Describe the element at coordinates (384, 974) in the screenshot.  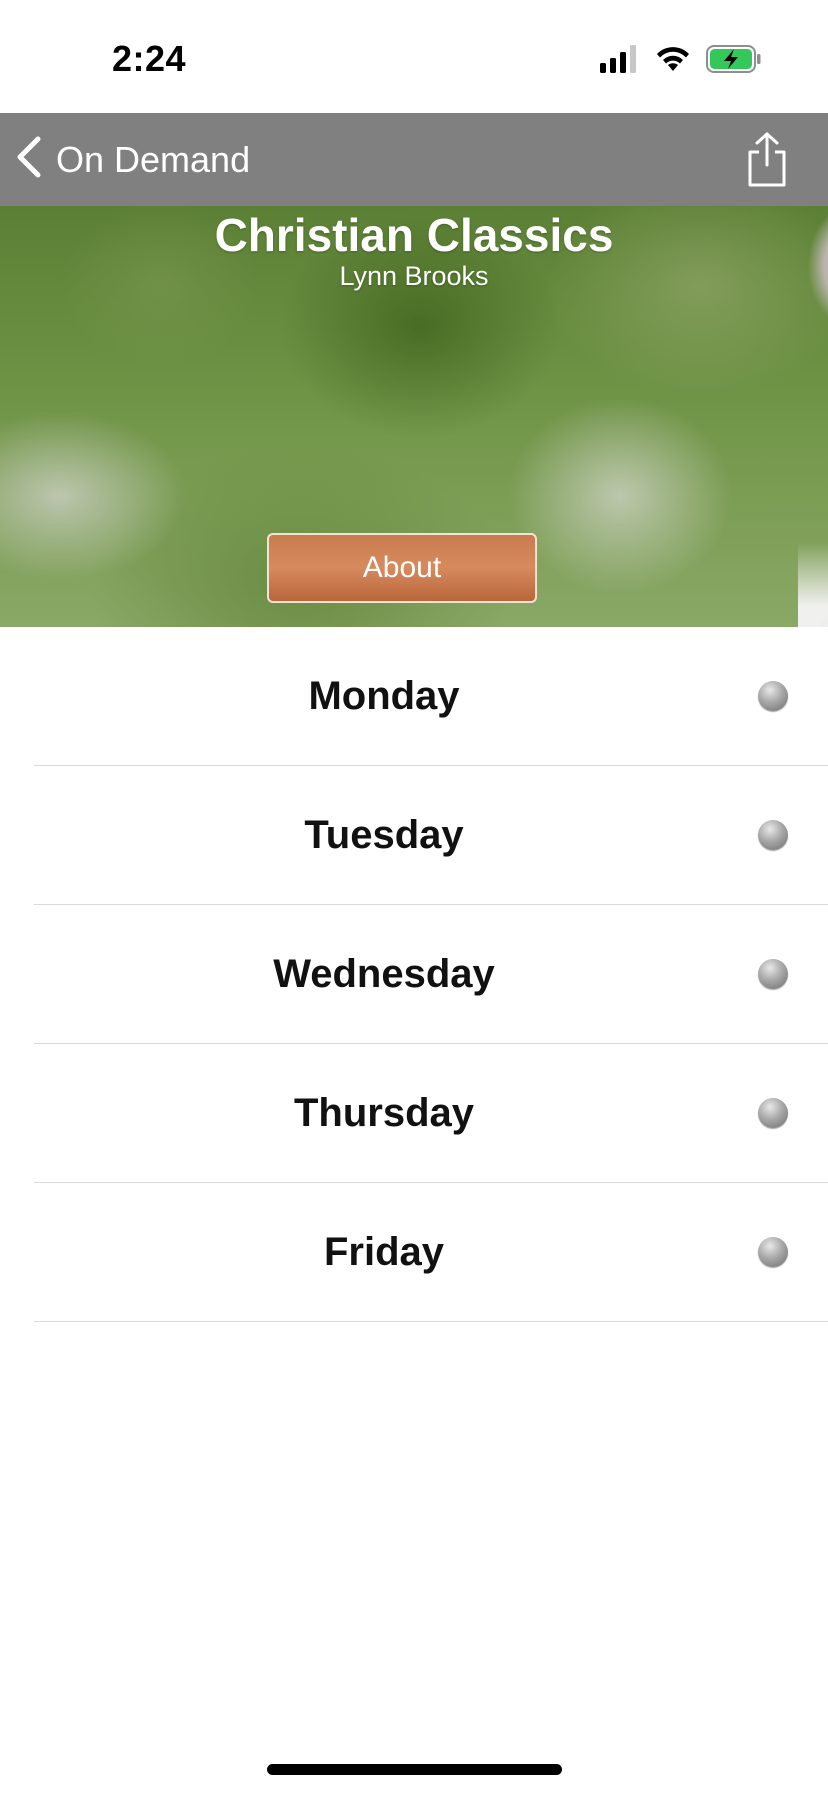
I see `day-label: Wednesday` at that location.